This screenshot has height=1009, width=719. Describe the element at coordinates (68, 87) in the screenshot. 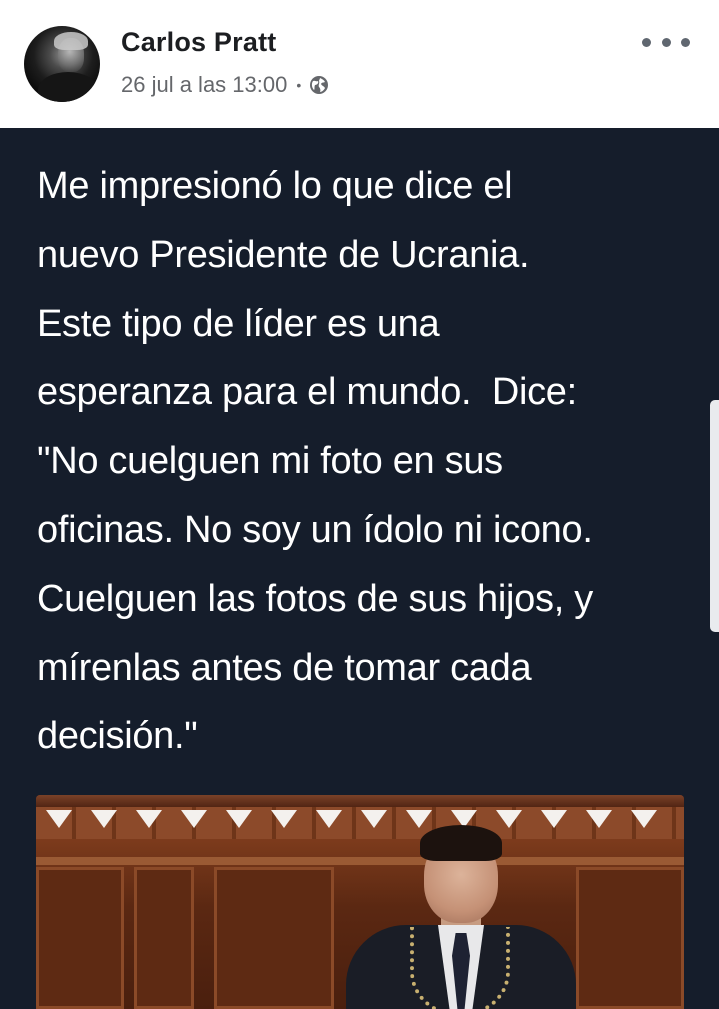

I see `avatar-shoulders` at that location.